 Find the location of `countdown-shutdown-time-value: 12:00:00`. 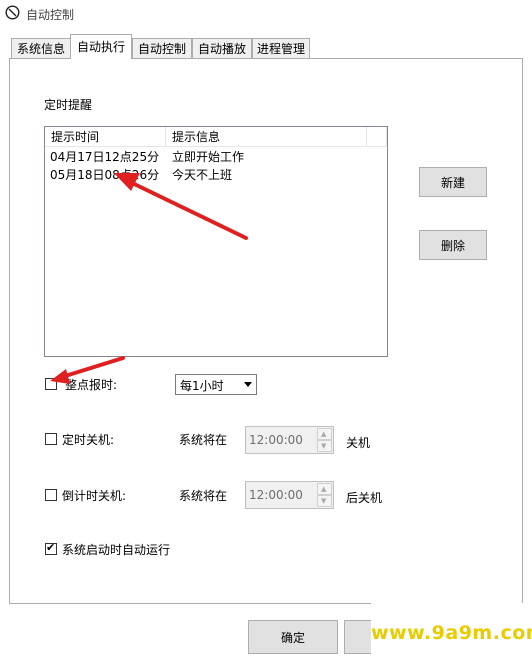

countdown-shutdown-time-value: 12:00:00 is located at coordinates (276, 495).